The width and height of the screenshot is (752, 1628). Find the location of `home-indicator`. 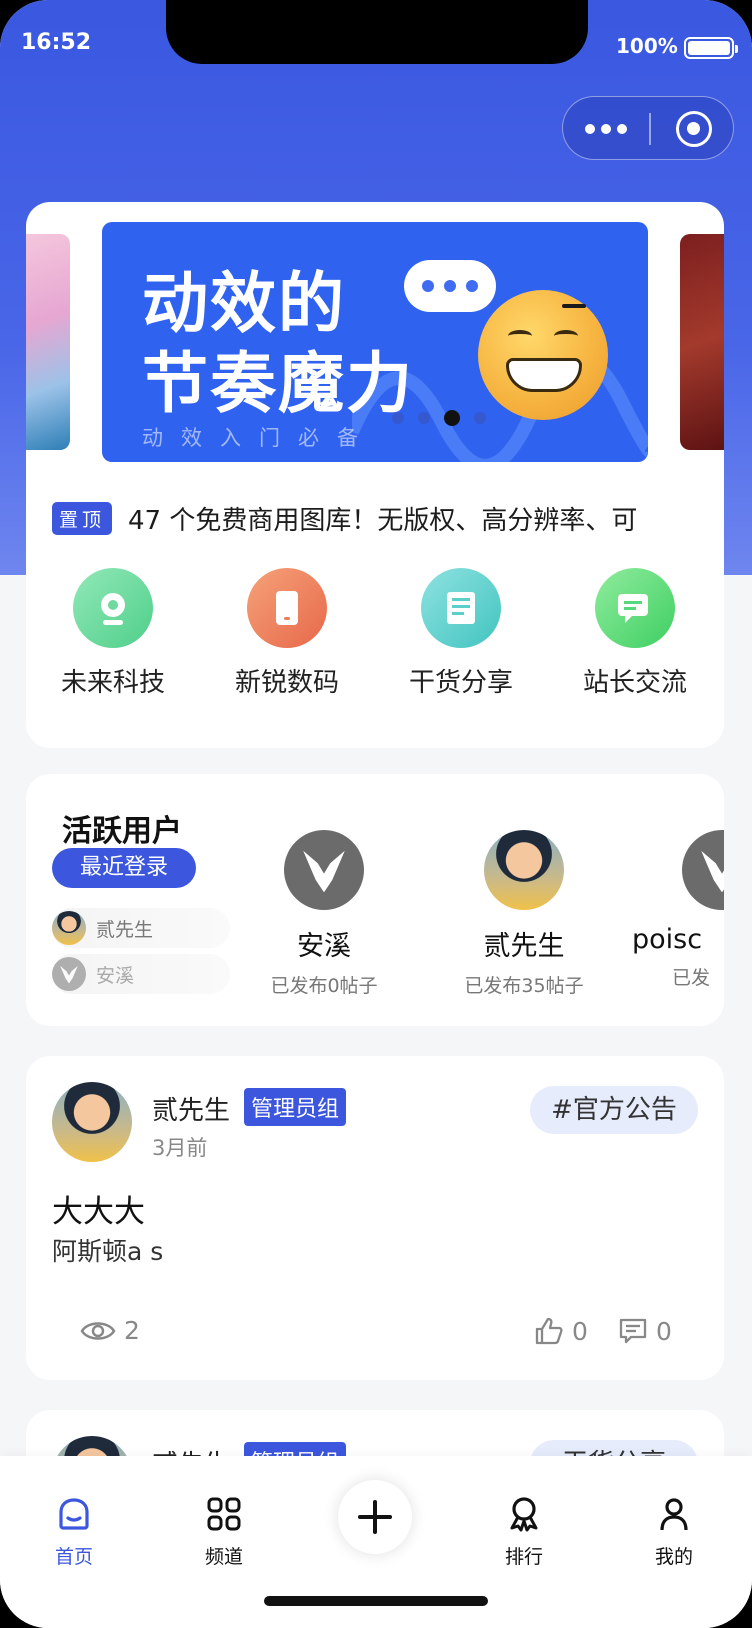

home-indicator is located at coordinates (376, 1601).